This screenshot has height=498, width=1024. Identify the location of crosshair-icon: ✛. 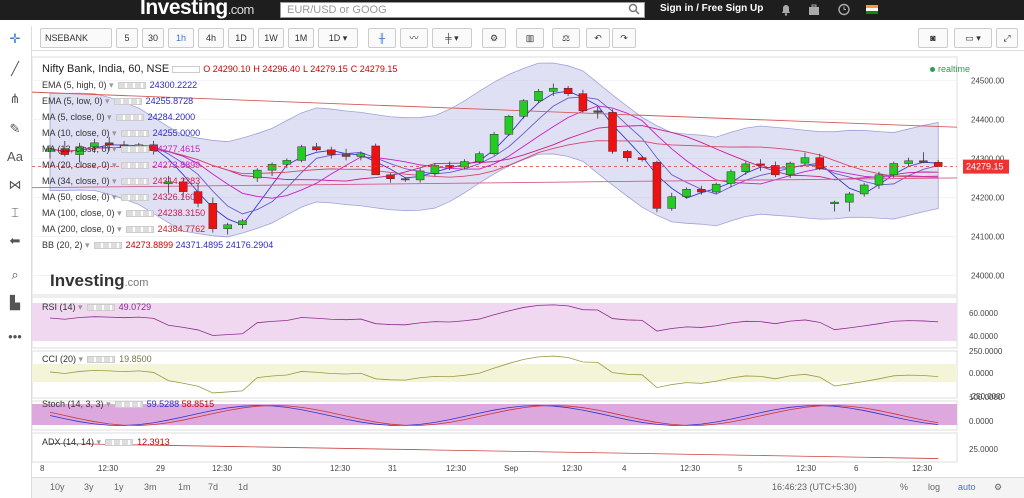
(15, 39).